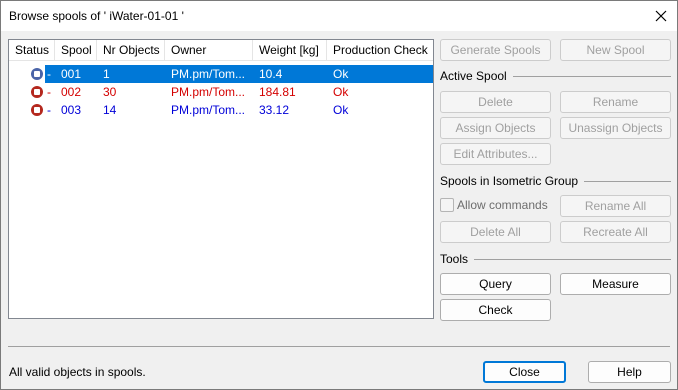  I want to click on cell-weight: 184.81, so click(277, 92).